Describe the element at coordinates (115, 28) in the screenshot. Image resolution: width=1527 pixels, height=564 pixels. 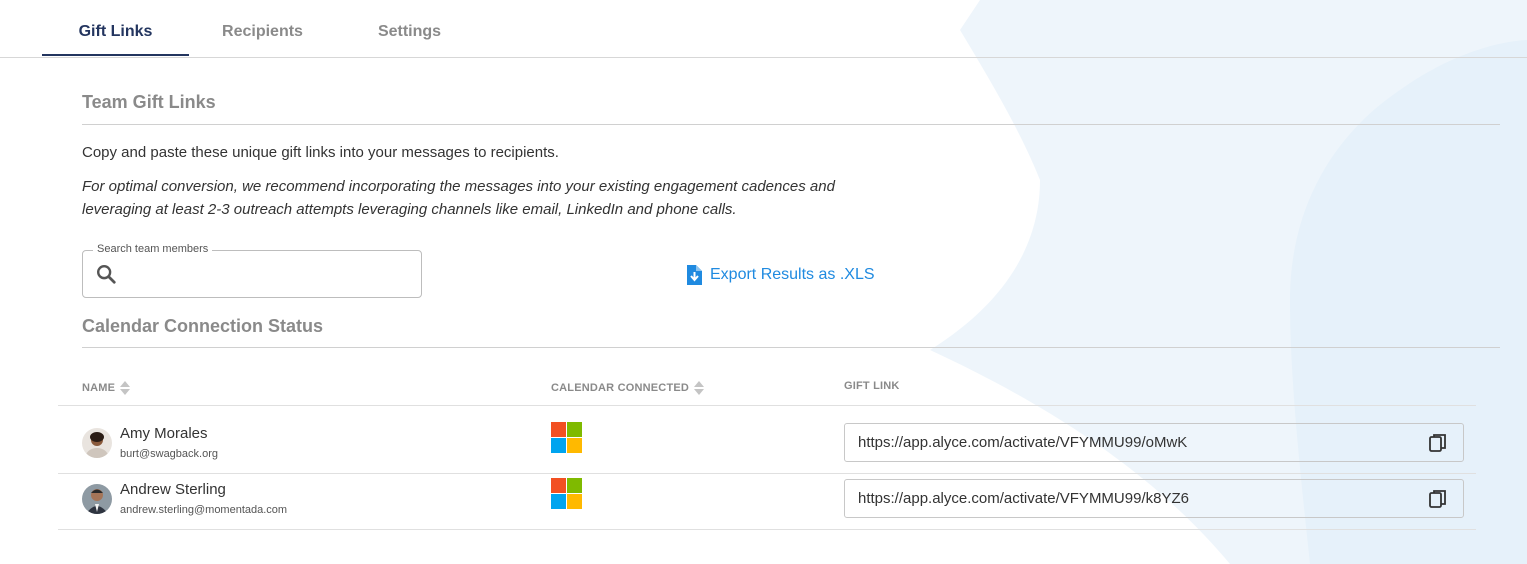
I see `tab-gift-links: Gift Links` at that location.